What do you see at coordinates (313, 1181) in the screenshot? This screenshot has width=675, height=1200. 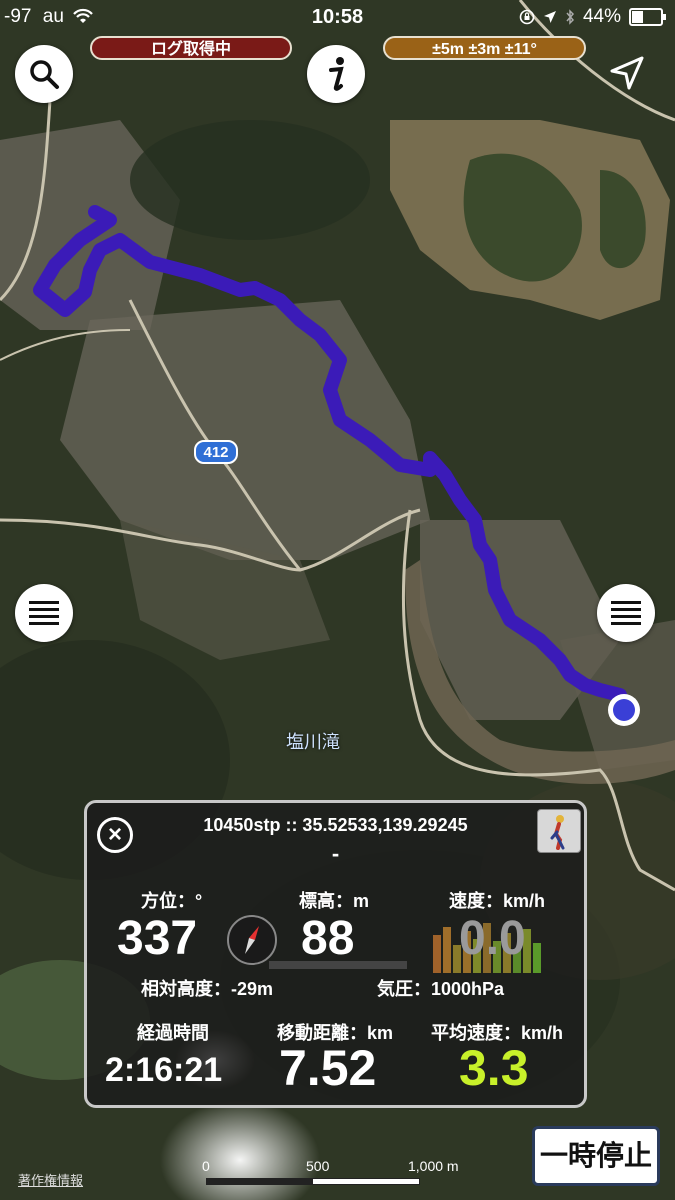 I see `scale-line` at bounding box center [313, 1181].